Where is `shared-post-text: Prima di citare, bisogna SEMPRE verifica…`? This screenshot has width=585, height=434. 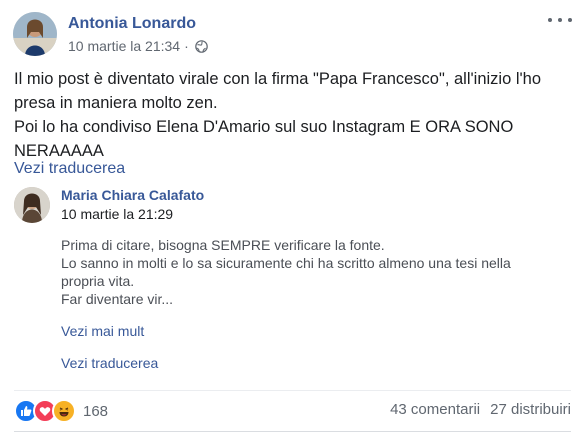 shared-post-text: Prima di citare, bisogna SEMPRE verifica… is located at coordinates (301, 272).